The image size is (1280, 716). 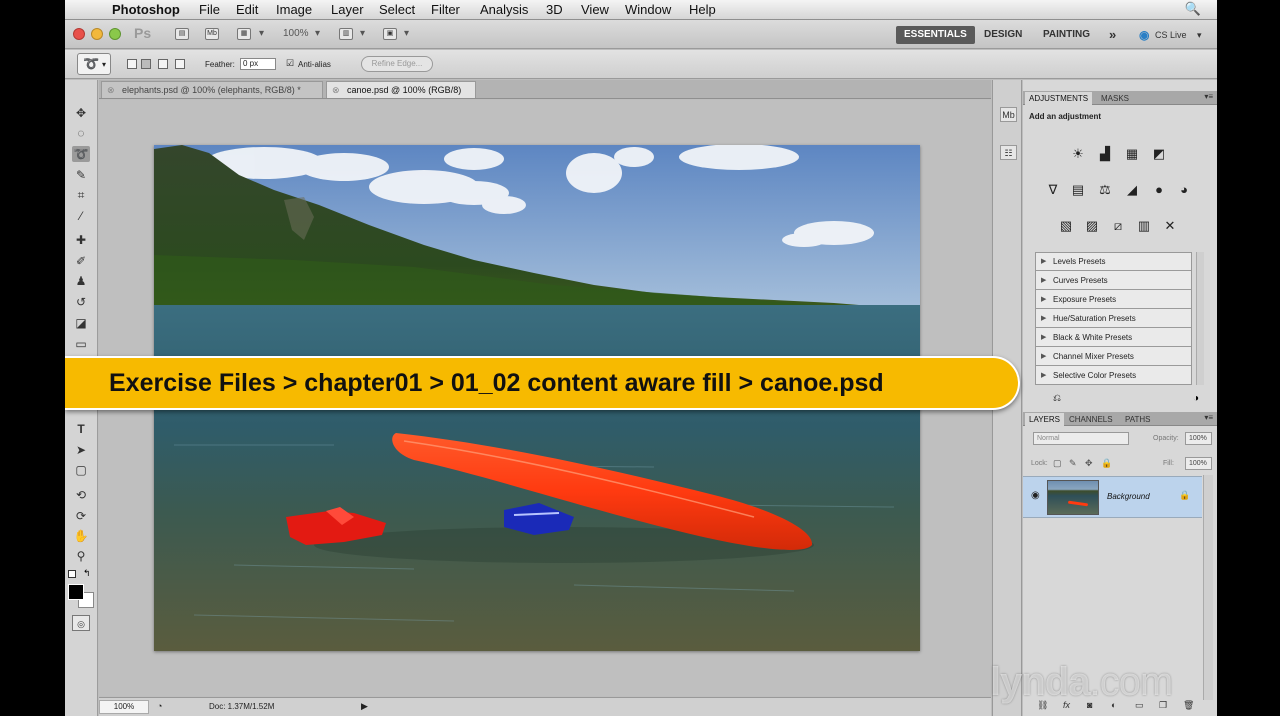 I want to click on history-brush-tool-icon: ↺, so click(x=81, y=302).